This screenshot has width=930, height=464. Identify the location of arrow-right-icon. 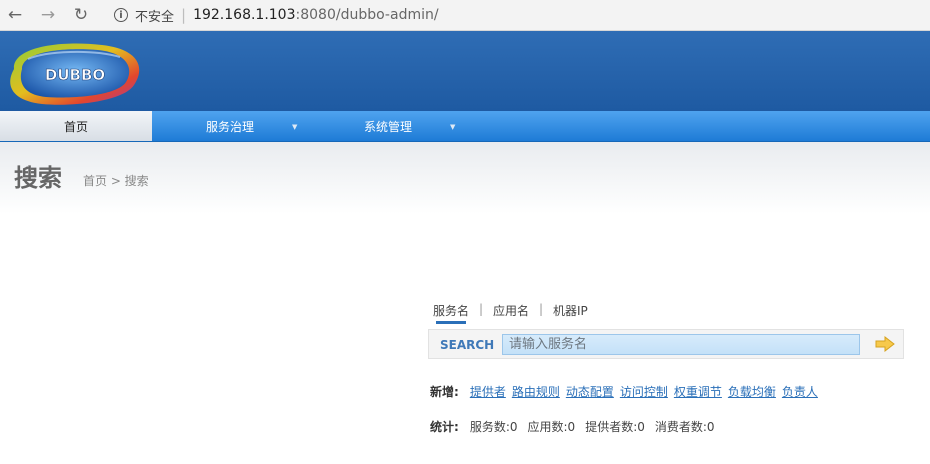
(885, 344).